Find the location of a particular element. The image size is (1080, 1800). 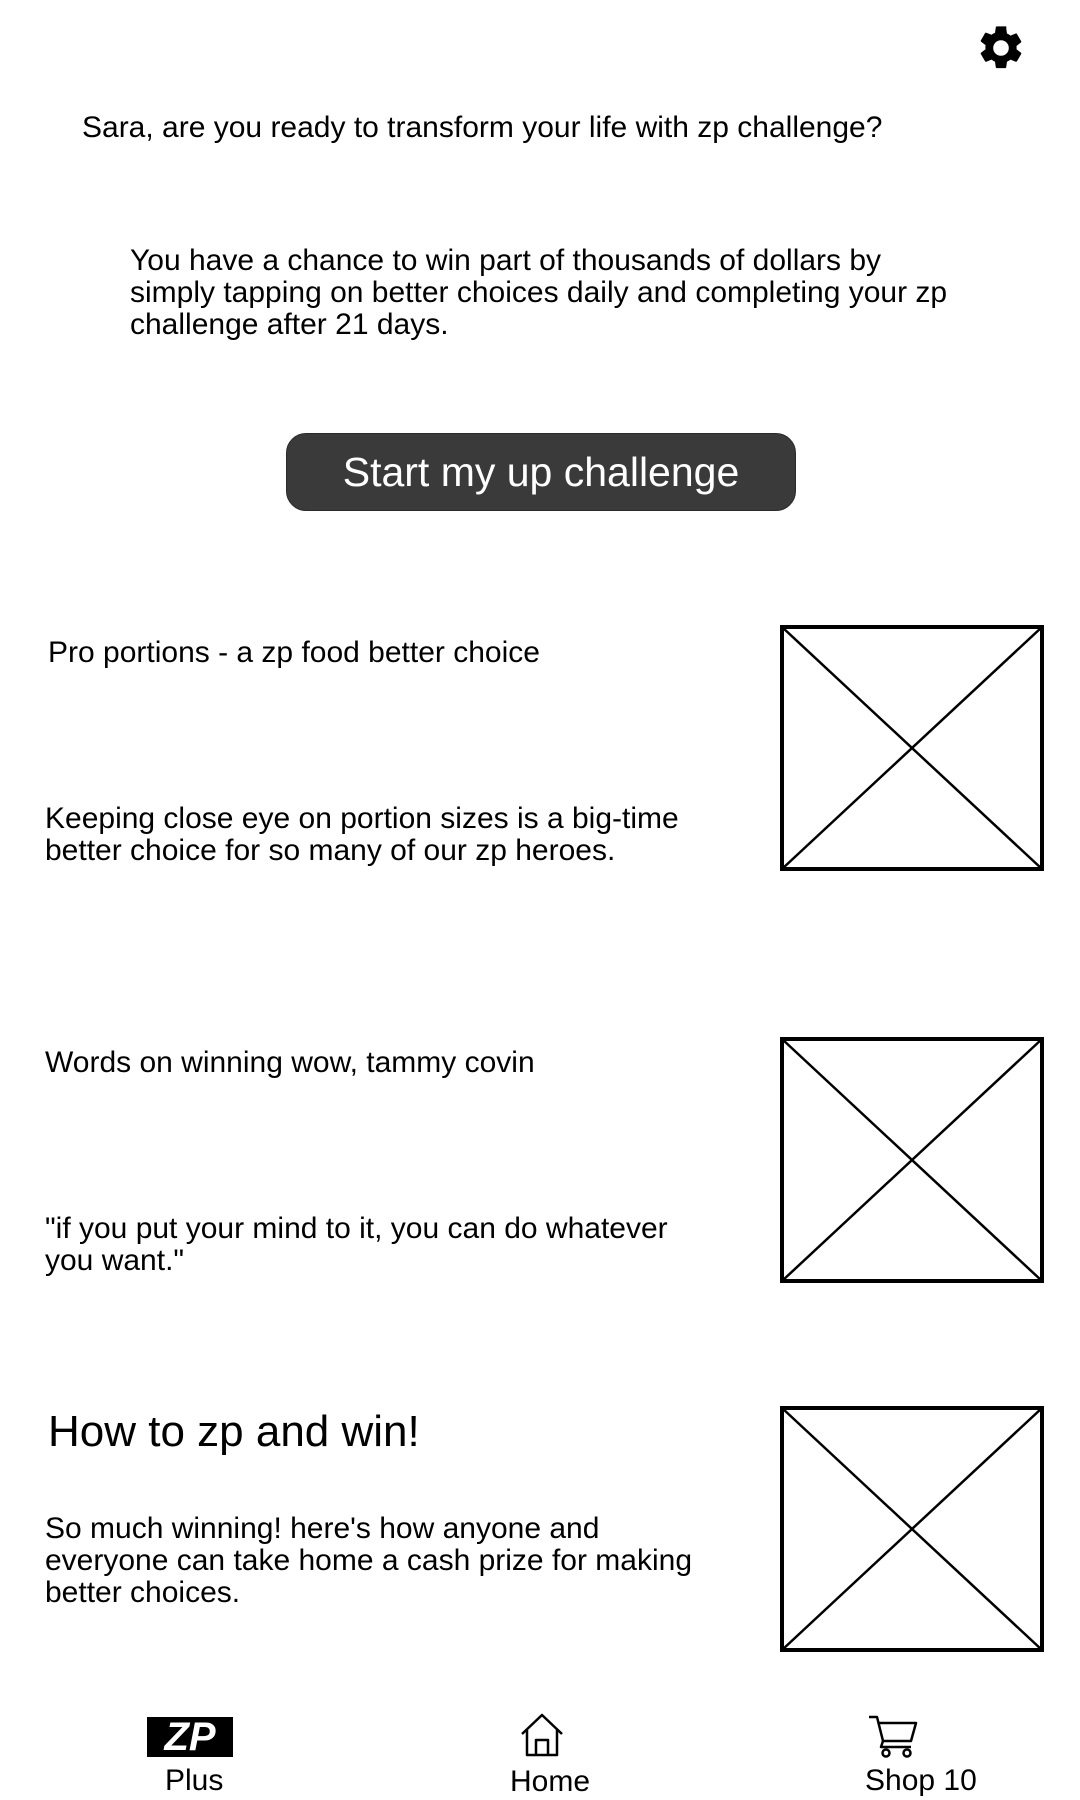

settings-button is located at coordinates (1001, 48).